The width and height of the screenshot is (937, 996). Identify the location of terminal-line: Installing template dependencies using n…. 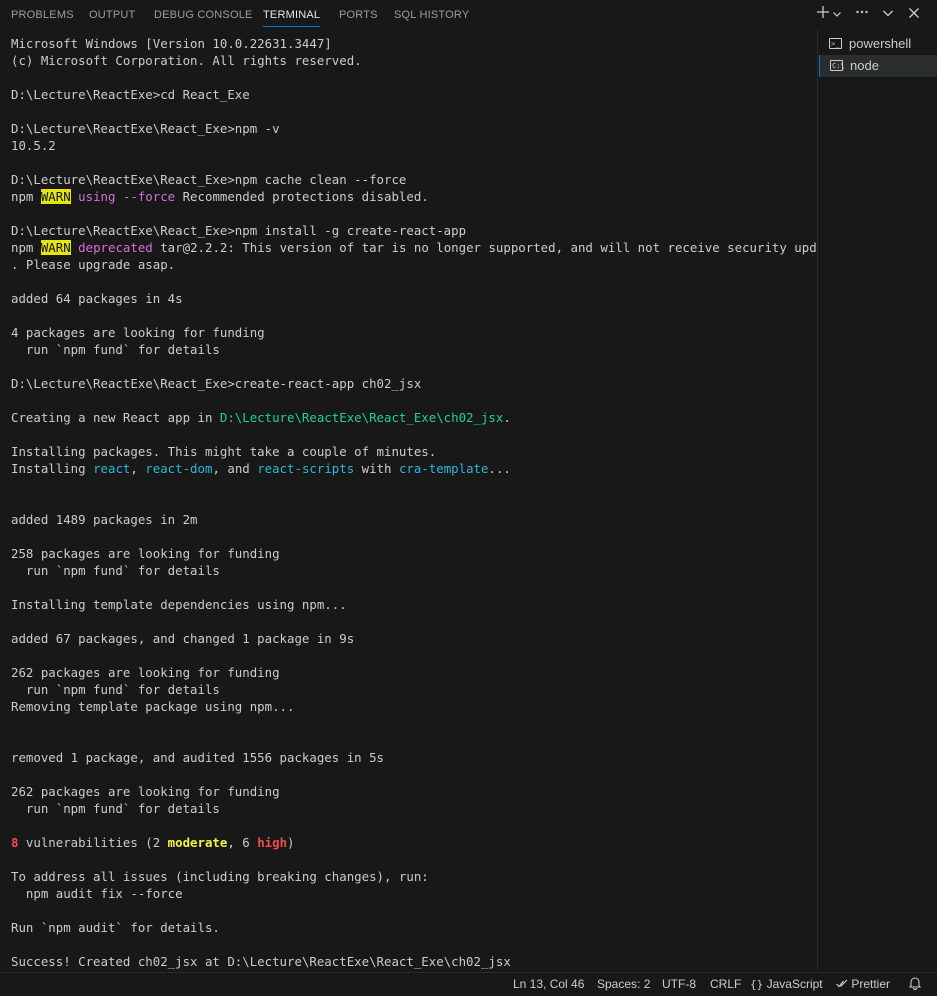
(411, 604).